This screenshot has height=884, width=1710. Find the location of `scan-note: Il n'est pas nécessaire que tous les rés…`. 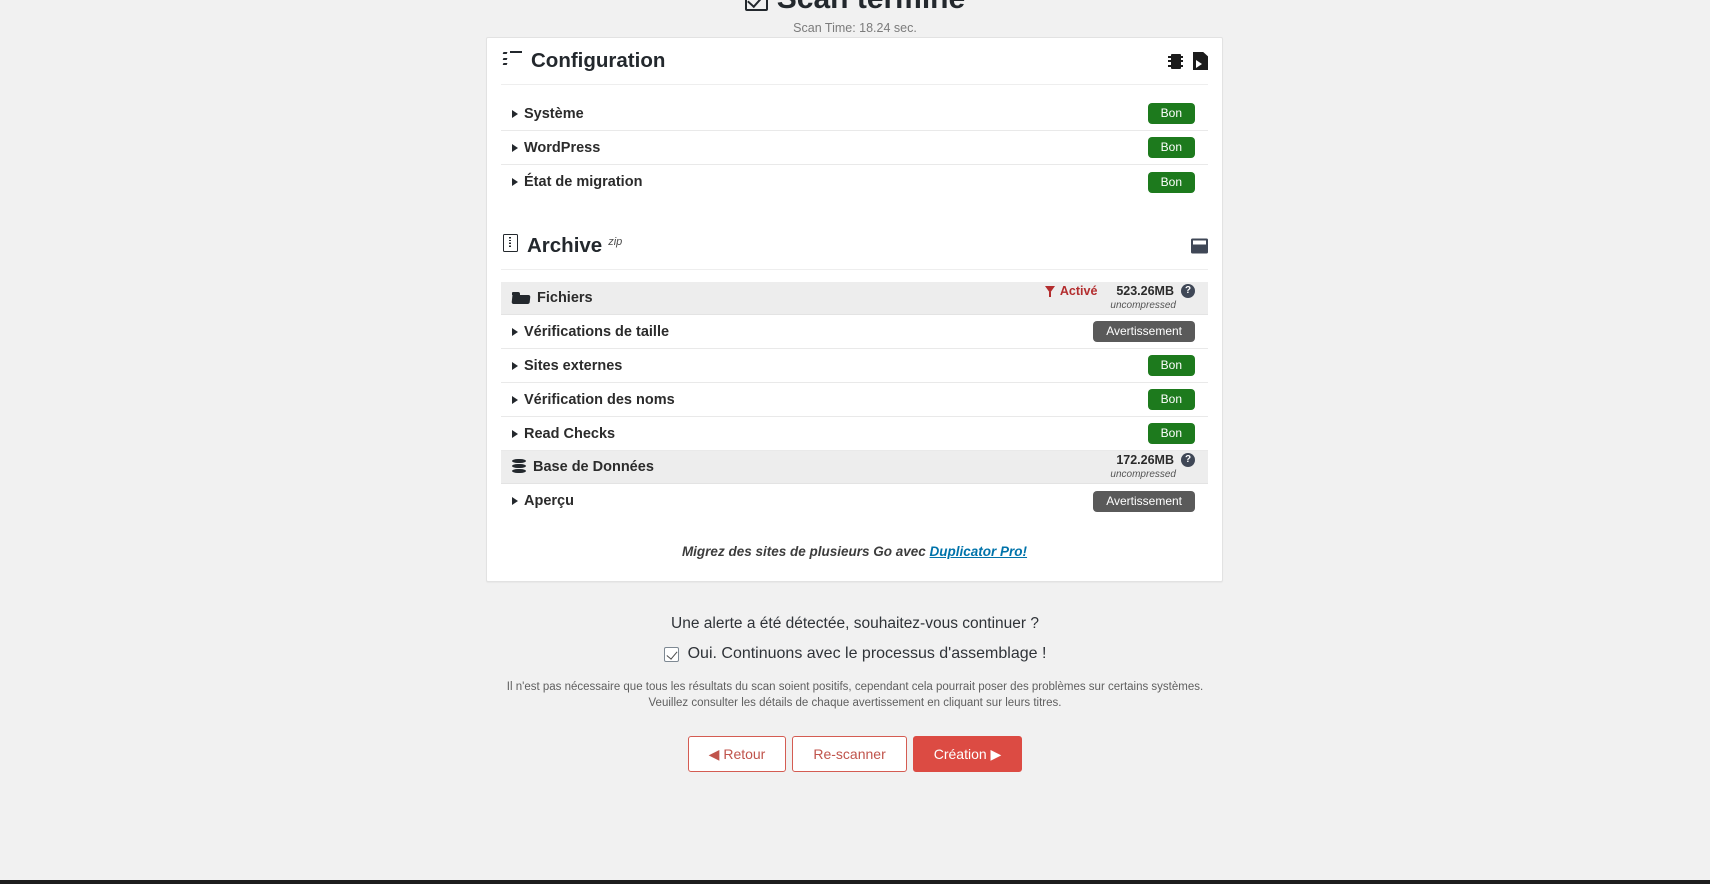

scan-note: Il n'est pas nécessaire que tous les rés… is located at coordinates (855, 695).